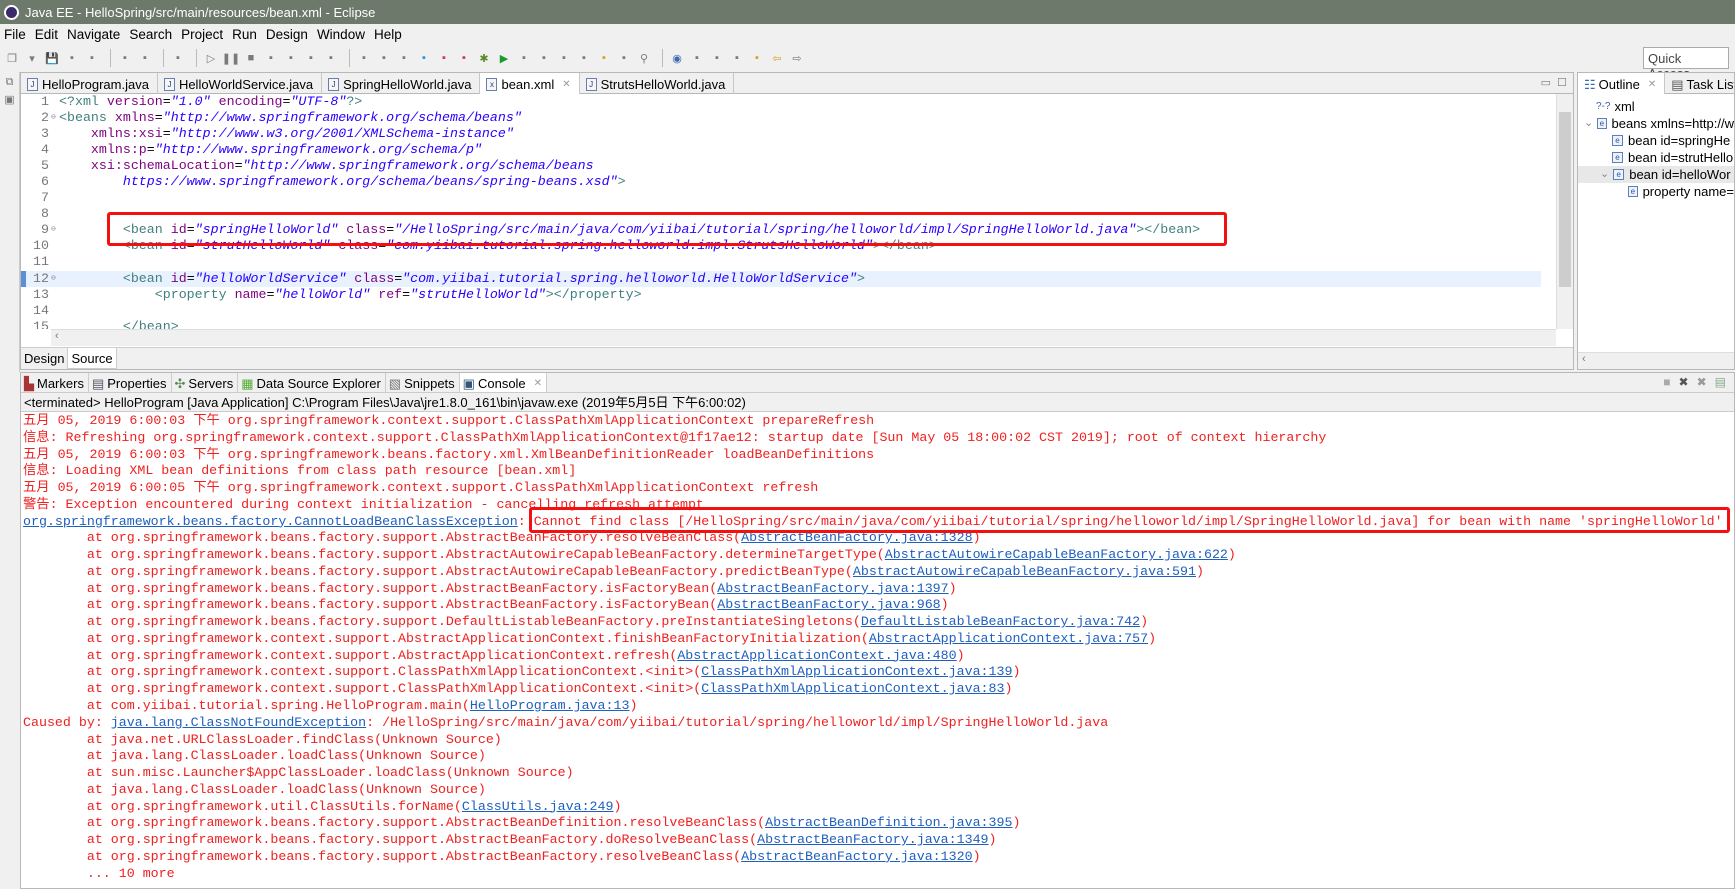 The image size is (1735, 889). What do you see at coordinates (231, 58) in the screenshot?
I see `suspend-icon: ❚❚` at bounding box center [231, 58].